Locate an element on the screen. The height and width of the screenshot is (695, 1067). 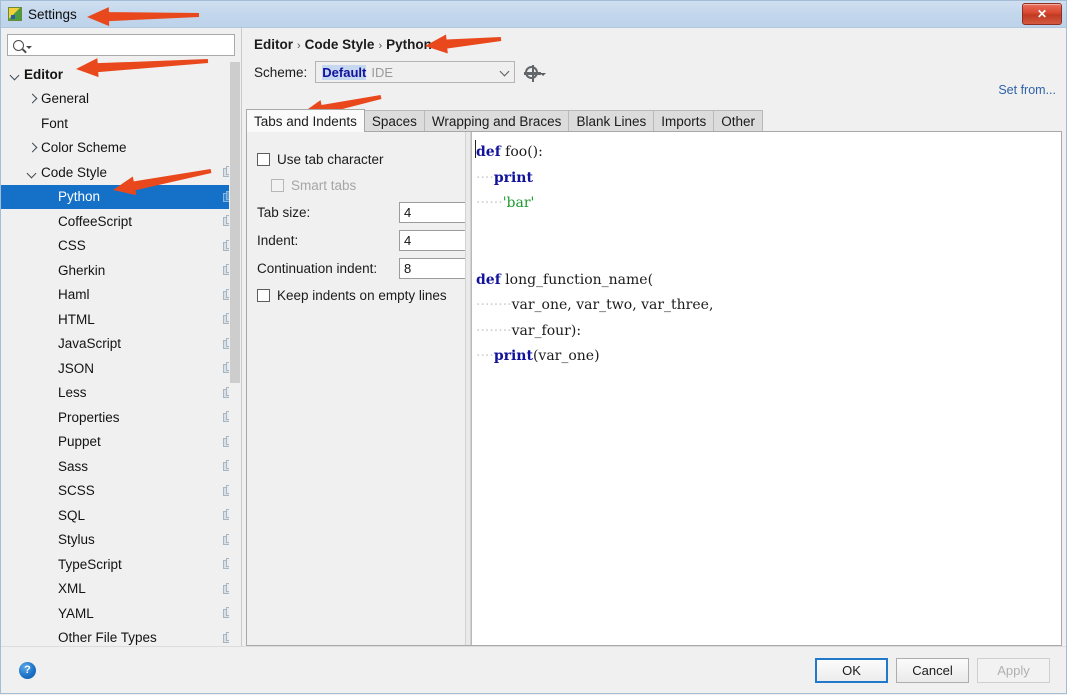
sidebar-item-label: TypeScript is located at coordinates (90, 564).